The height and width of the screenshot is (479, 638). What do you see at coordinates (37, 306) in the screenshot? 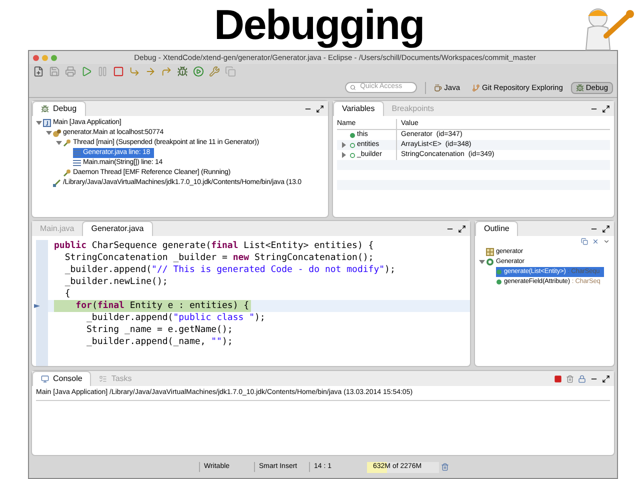
I see `instruction-pointer-icon` at bounding box center [37, 306].